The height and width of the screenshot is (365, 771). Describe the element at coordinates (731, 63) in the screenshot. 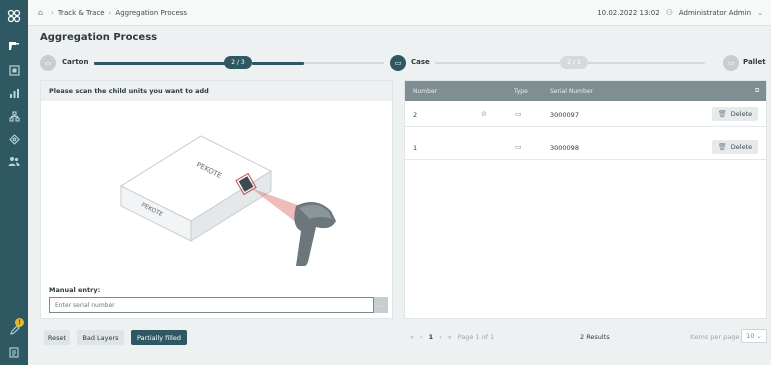

I see `step-pallet-icon: ▭` at that location.